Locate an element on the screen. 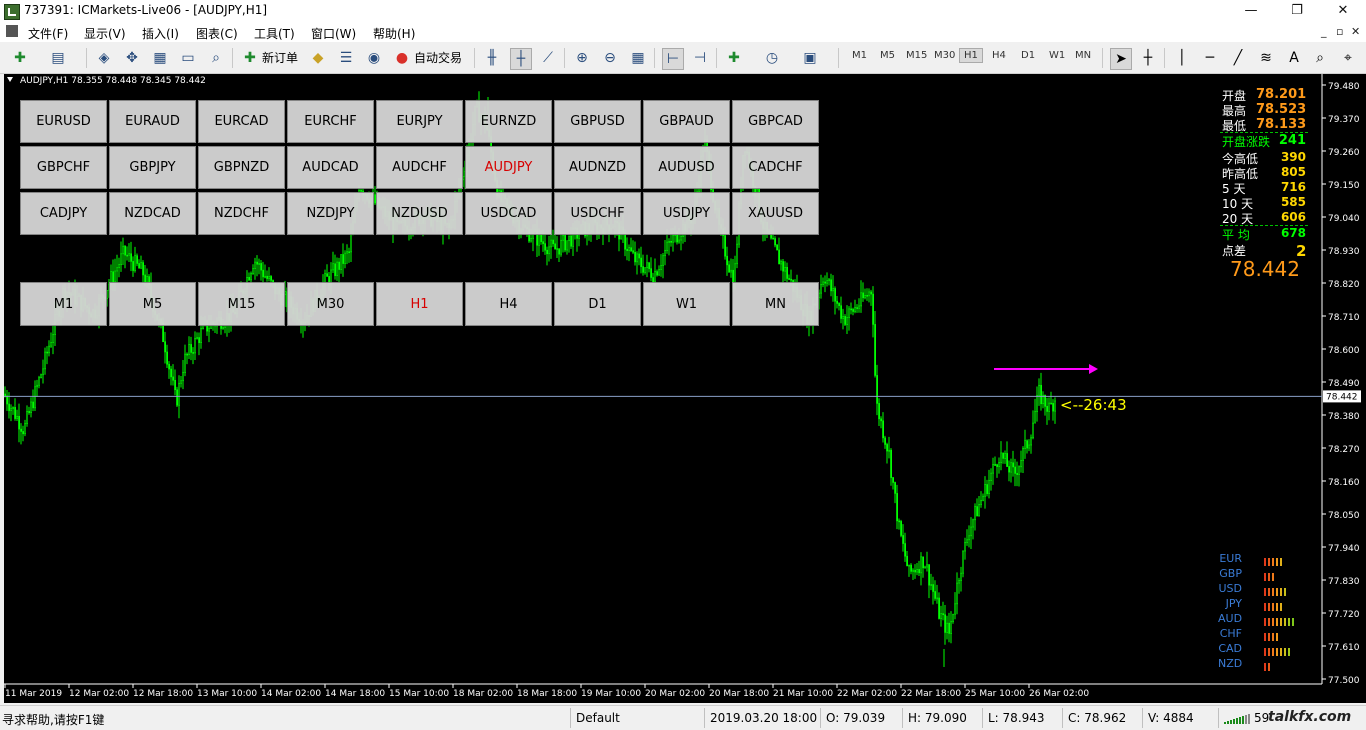 The image size is (1366, 730). chart-tf-button-d1: D1 is located at coordinates (597, 304).